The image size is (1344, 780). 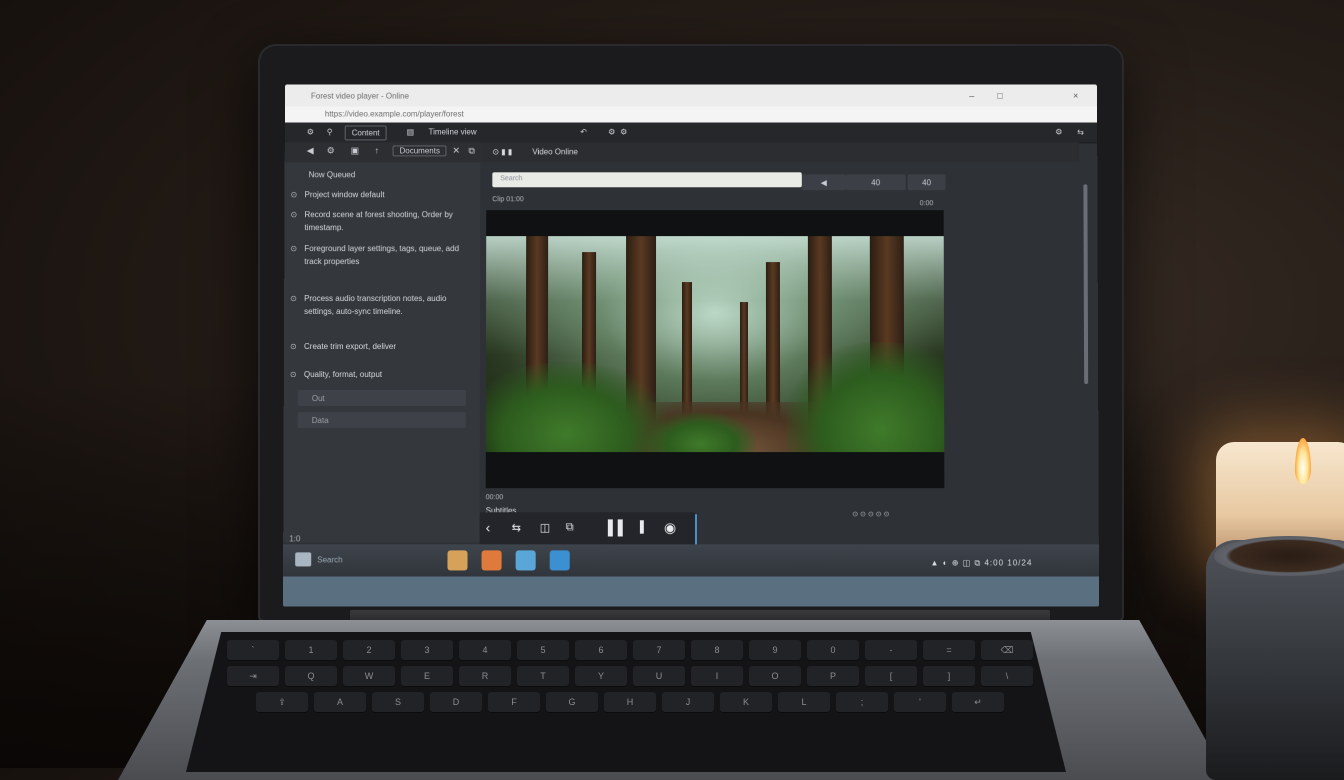 I want to click on panel-icon: ▣, so click(x=355, y=150).